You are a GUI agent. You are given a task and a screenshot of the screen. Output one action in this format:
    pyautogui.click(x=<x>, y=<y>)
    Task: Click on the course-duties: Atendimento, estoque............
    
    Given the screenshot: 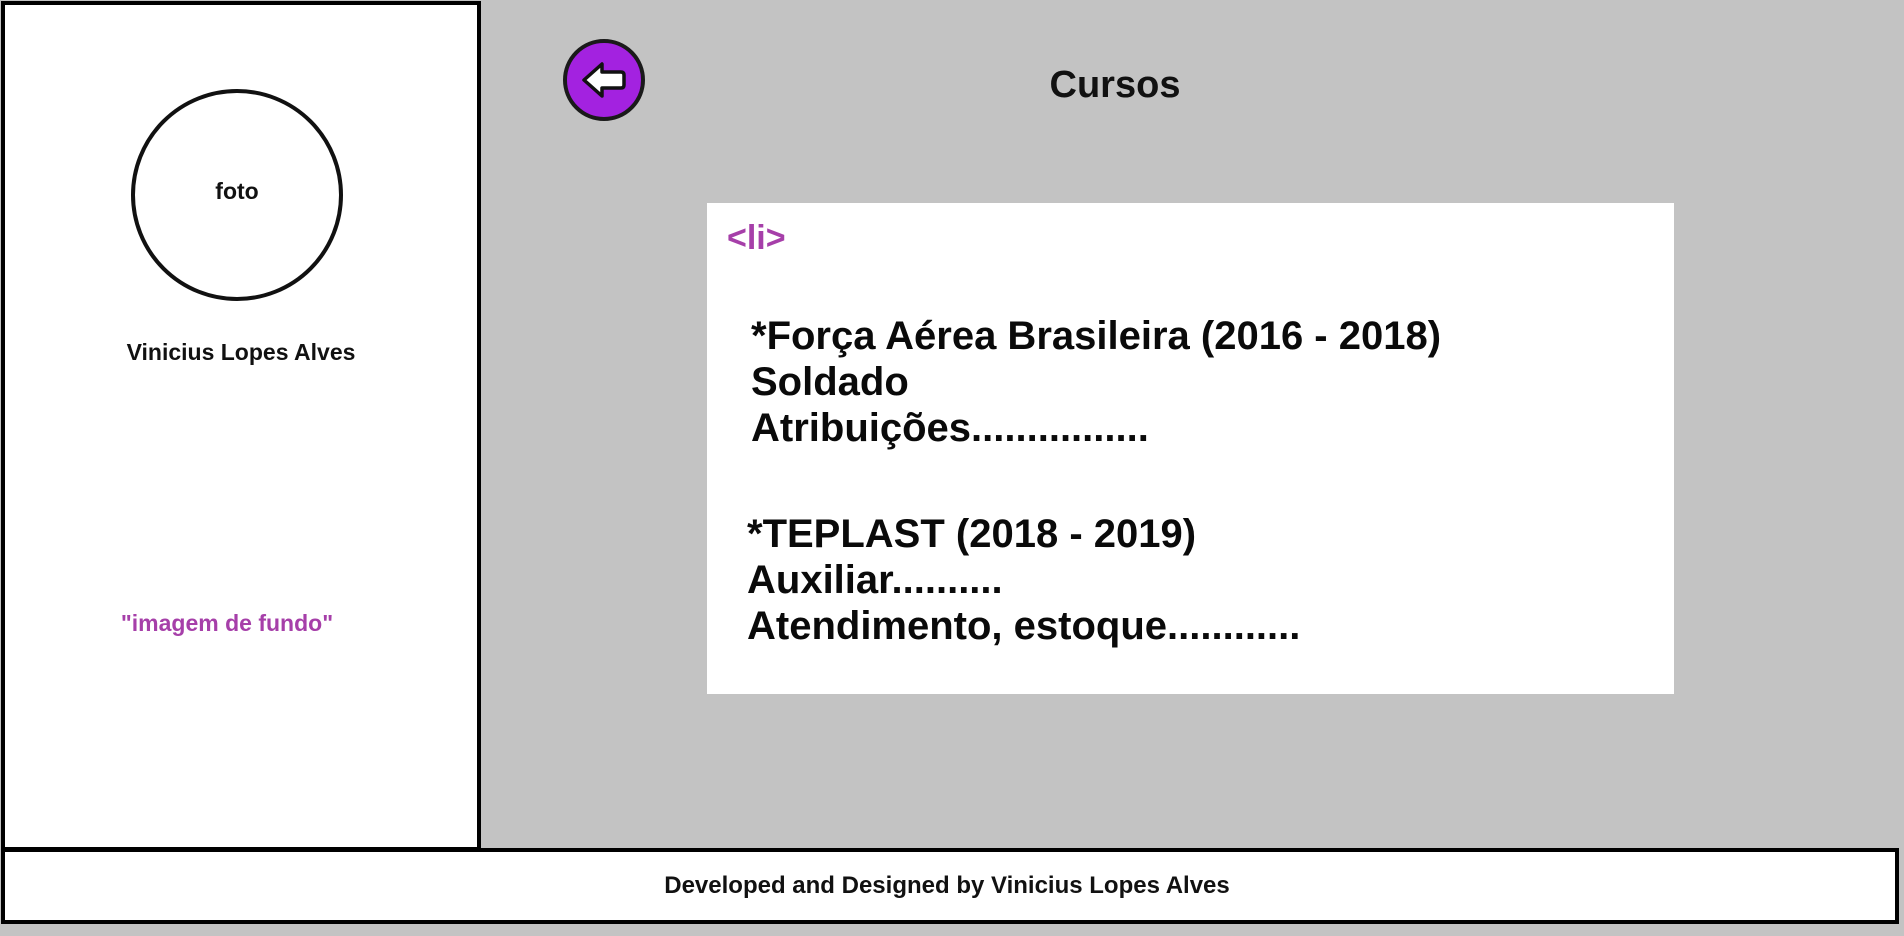 What is the action you would take?
    pyautogui.click(x=1024, y=626)
    